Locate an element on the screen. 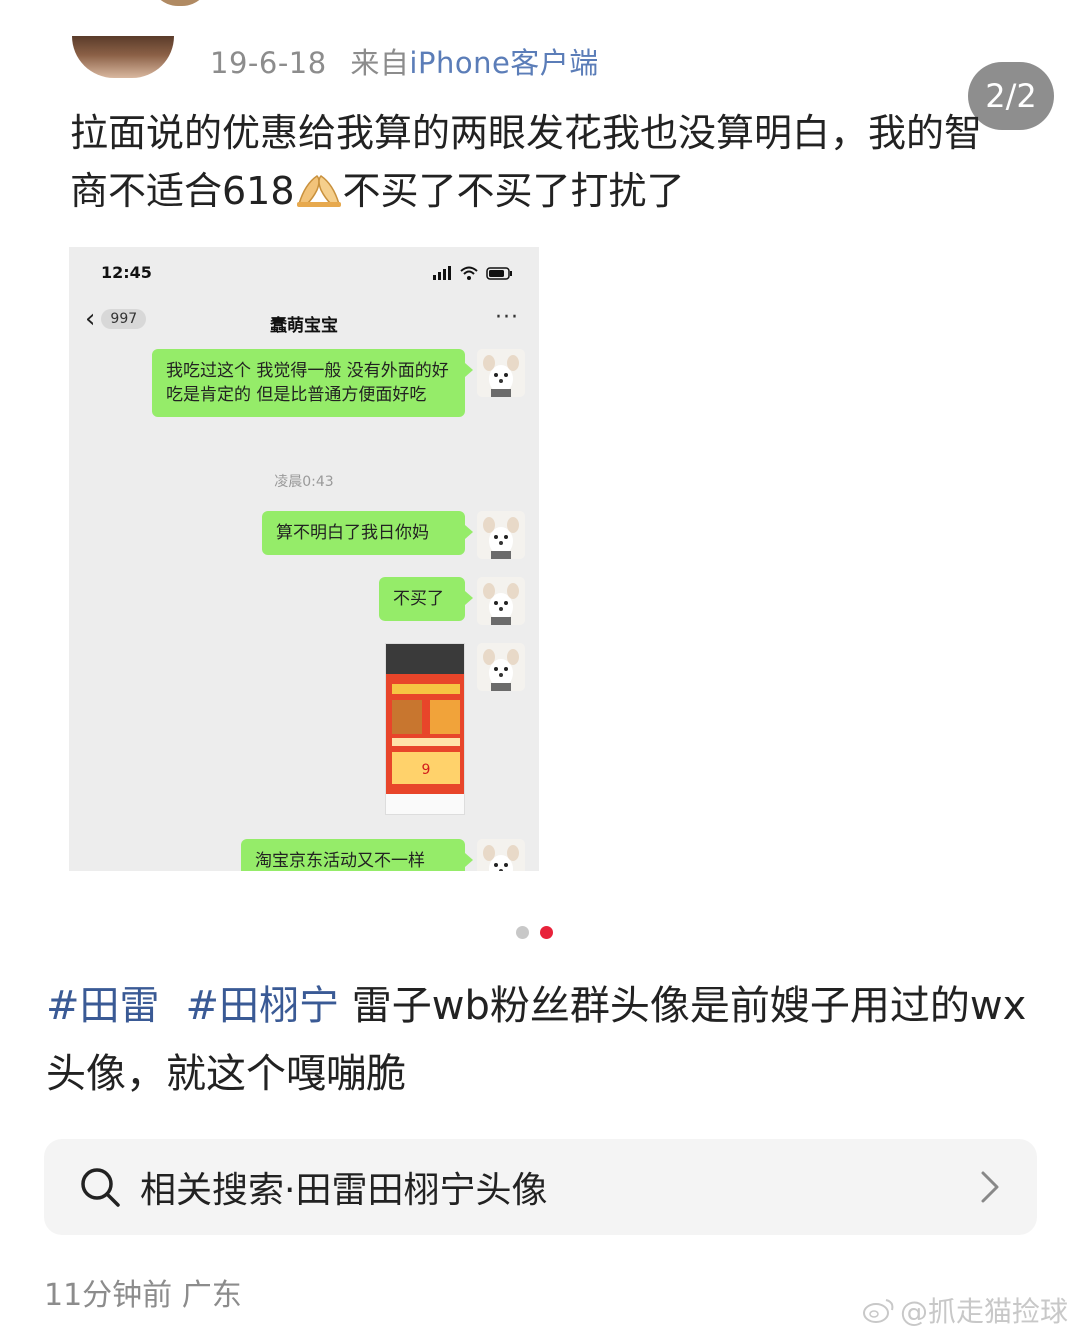 Image resolution: width=1080 pixels, height=1337 pixels. weibo-logo-icon is located at coordinates (878, 1311).